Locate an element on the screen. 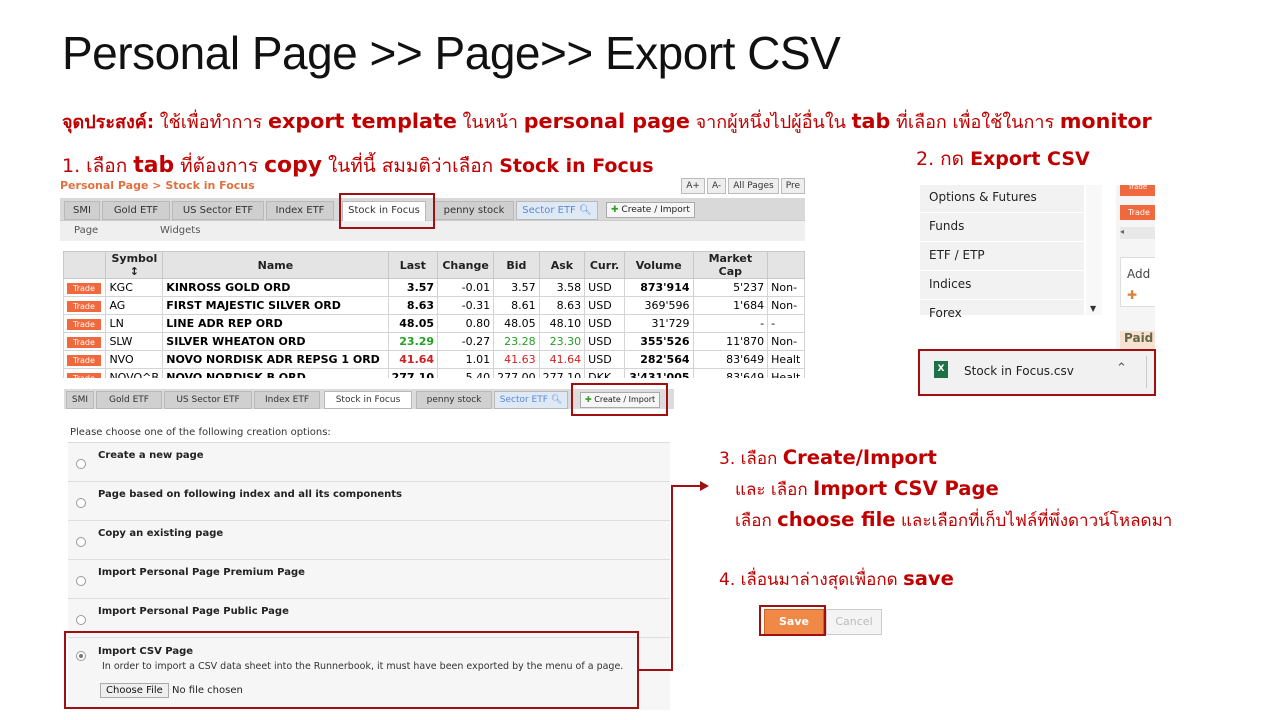 This screenshot has height=720, width=1280. col-ask: Ask is located at coordinates (562, 265).